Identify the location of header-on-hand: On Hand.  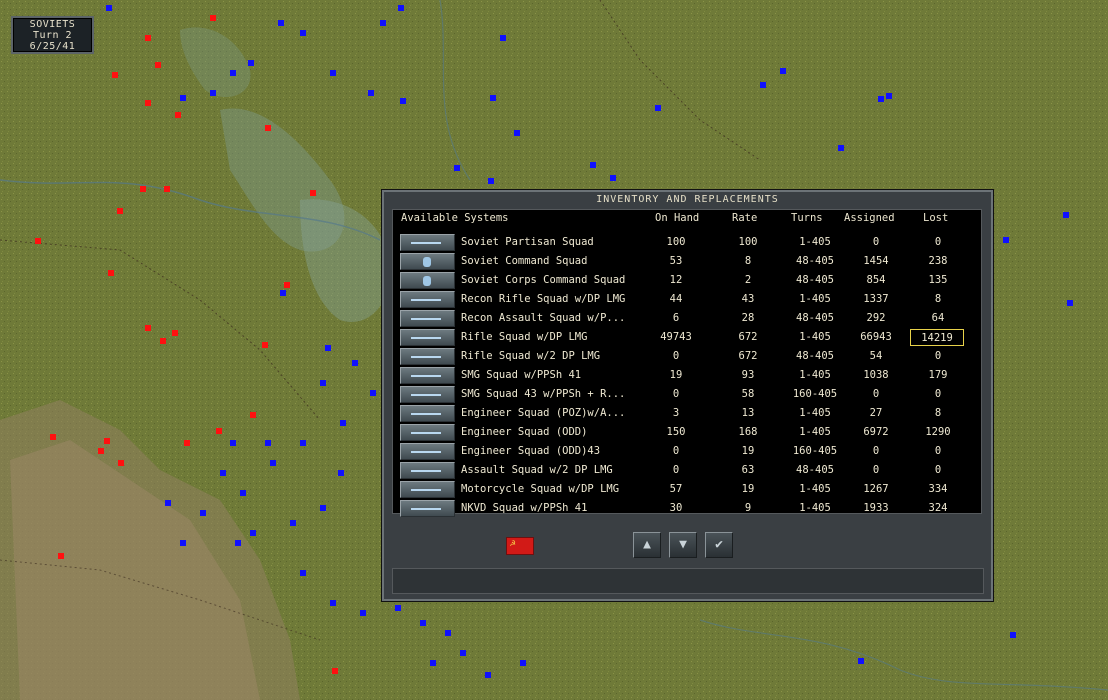
(677, 218).